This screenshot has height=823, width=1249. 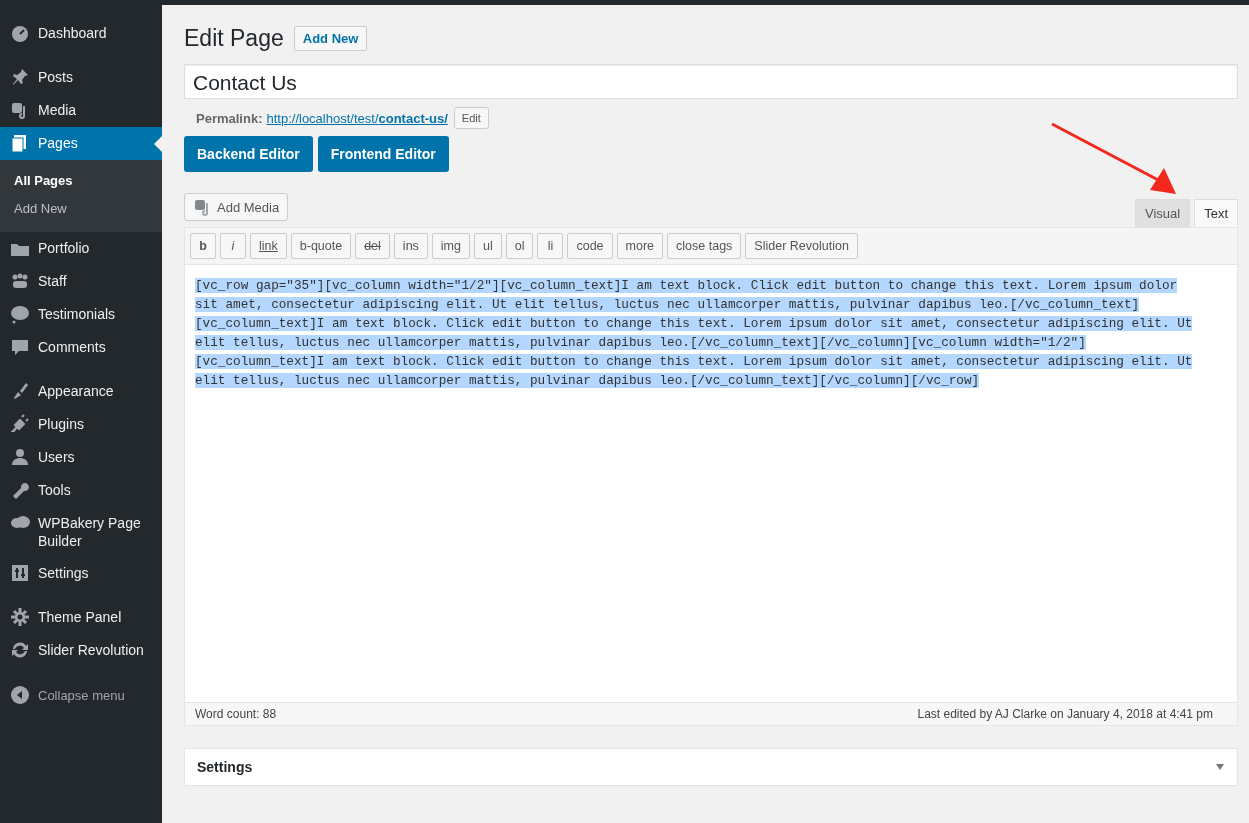 I want to click on expand-caret-icon, so click(x=1220, y=767).